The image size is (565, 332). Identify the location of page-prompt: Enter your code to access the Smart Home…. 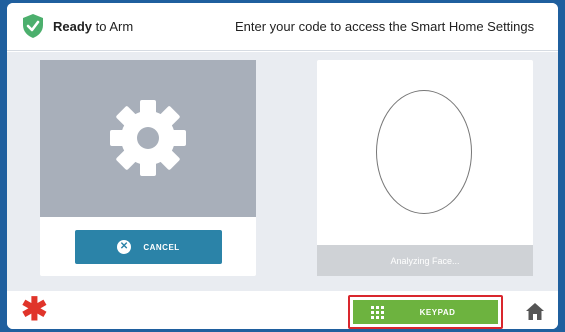
(385, 26).